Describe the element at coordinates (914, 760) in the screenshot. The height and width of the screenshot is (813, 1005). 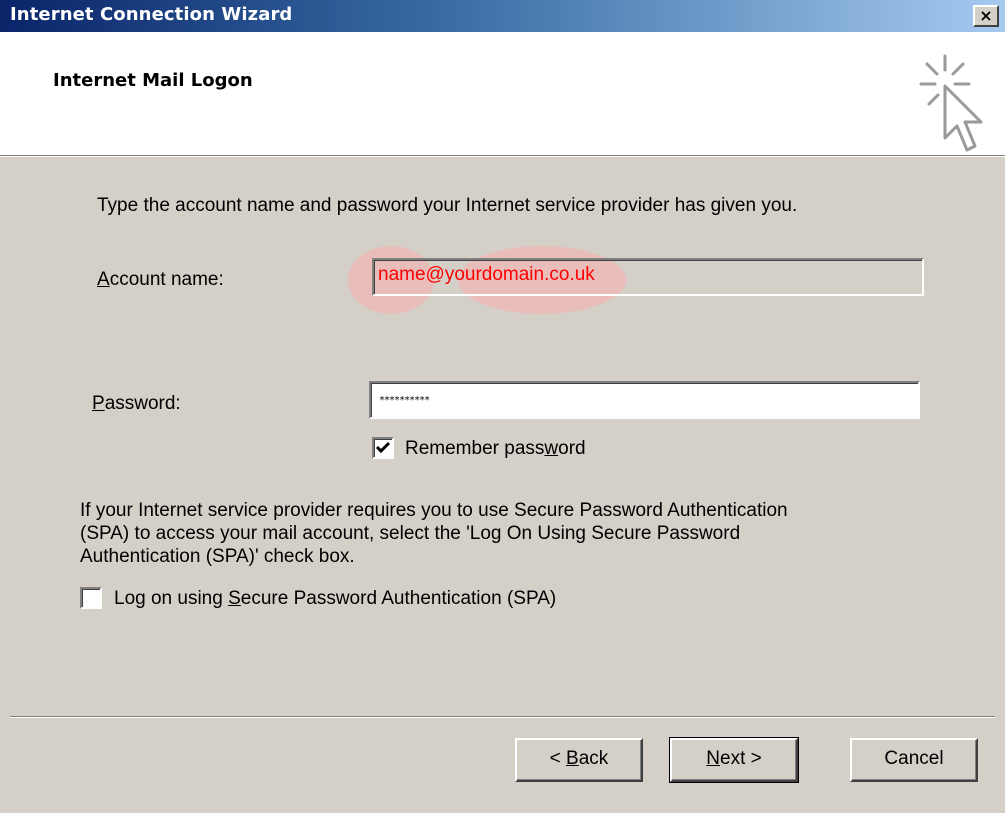
I see `cancel-button: Cancel` at that location.